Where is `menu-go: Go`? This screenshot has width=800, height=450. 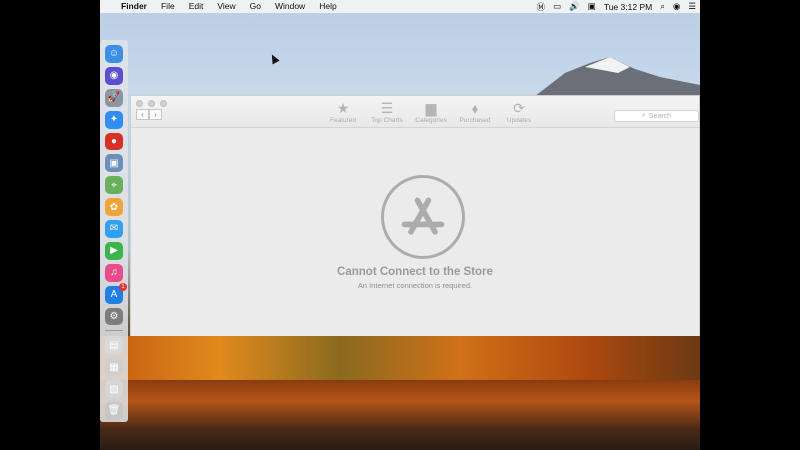
menu-go: Go is located at coordinates (255, 6).